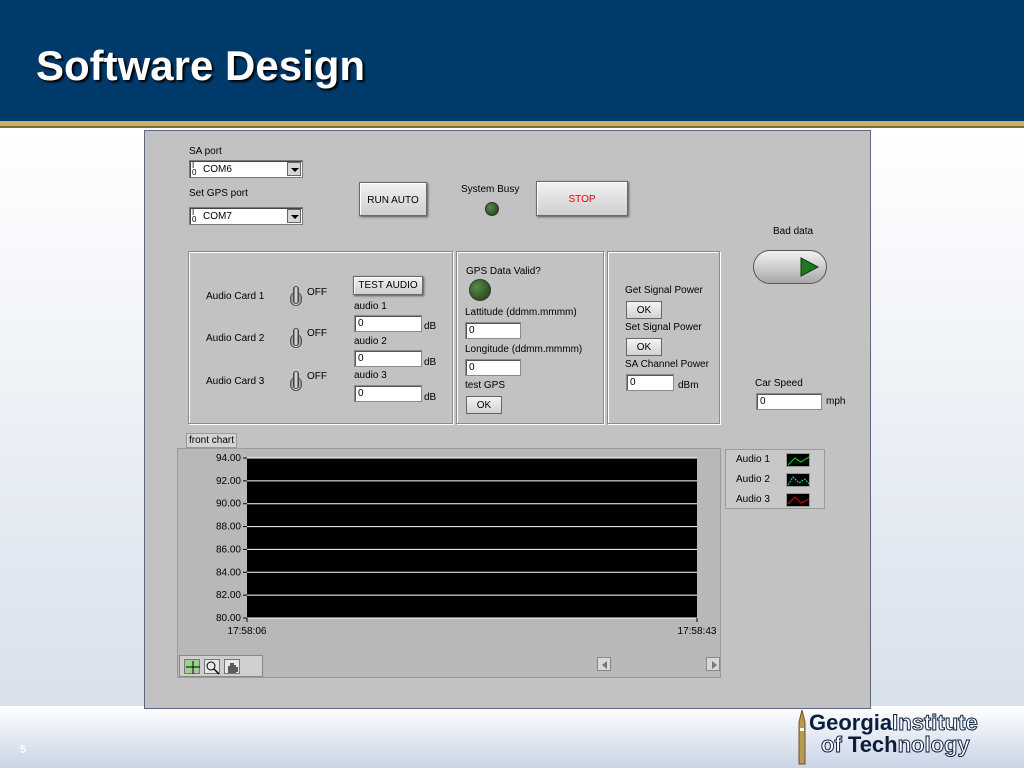 The width and height of the screenshot is (1024, 768). Describe the element at coordinates (793, 231) in the screenshot. I see `bad-data-label: Bad data` at that location.